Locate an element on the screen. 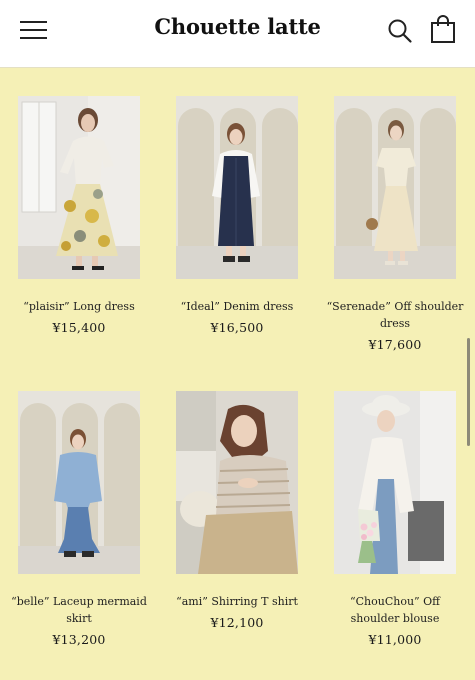 Image resolution: width=475 pixels, height=680 pixels. shopping-bag-icon is located at coordinates (443, 29).